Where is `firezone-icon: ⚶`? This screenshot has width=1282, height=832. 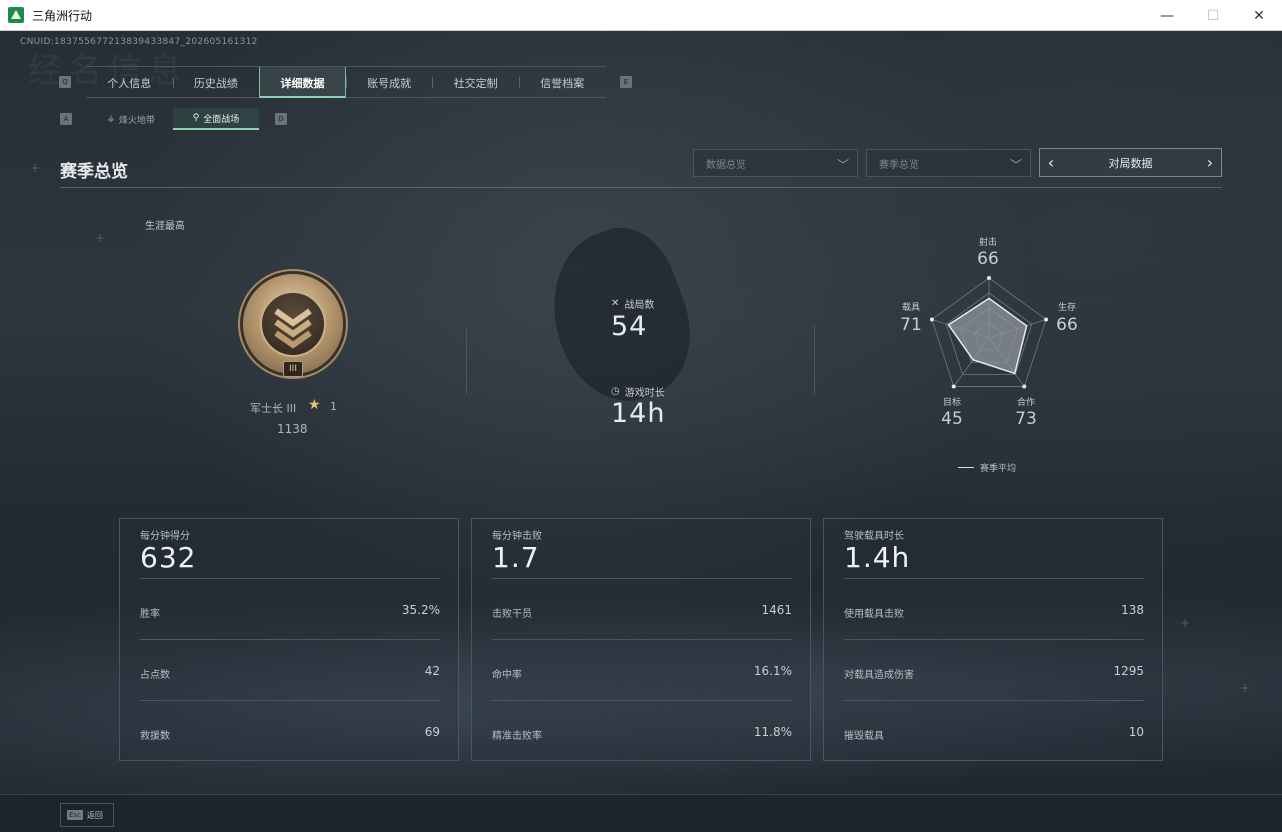 firezone-icon: ⚶ is located at coordinates (111, 119).